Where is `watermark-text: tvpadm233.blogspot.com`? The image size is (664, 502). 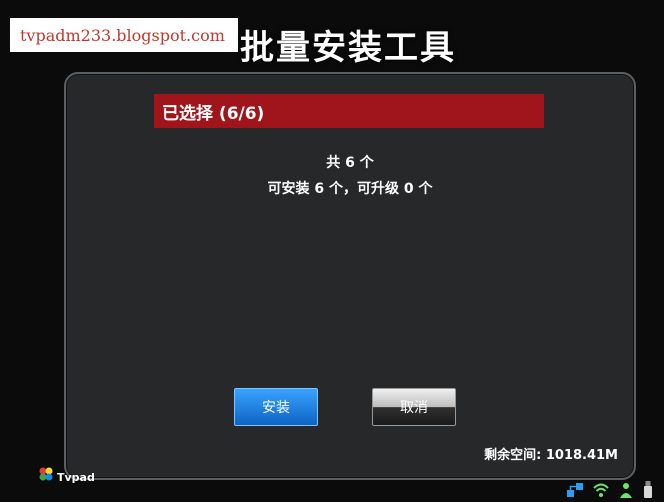
watermark-text: tvpadm233.blogspot.com is located at coordinates (122, 35).